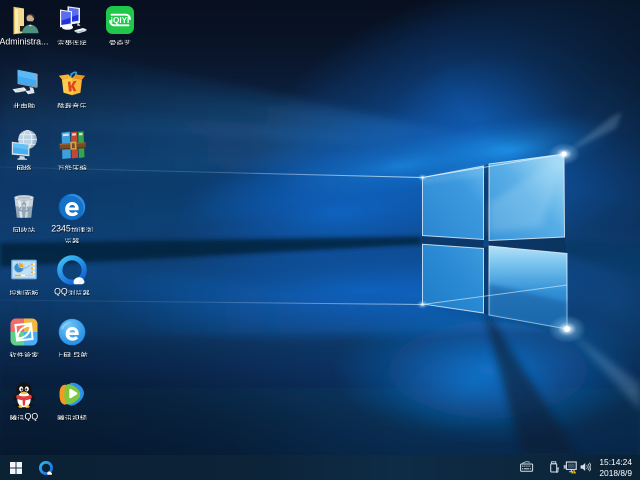 The image size is (640, 480). I want to click on svg-text: iQIYI, so click(120, 20).